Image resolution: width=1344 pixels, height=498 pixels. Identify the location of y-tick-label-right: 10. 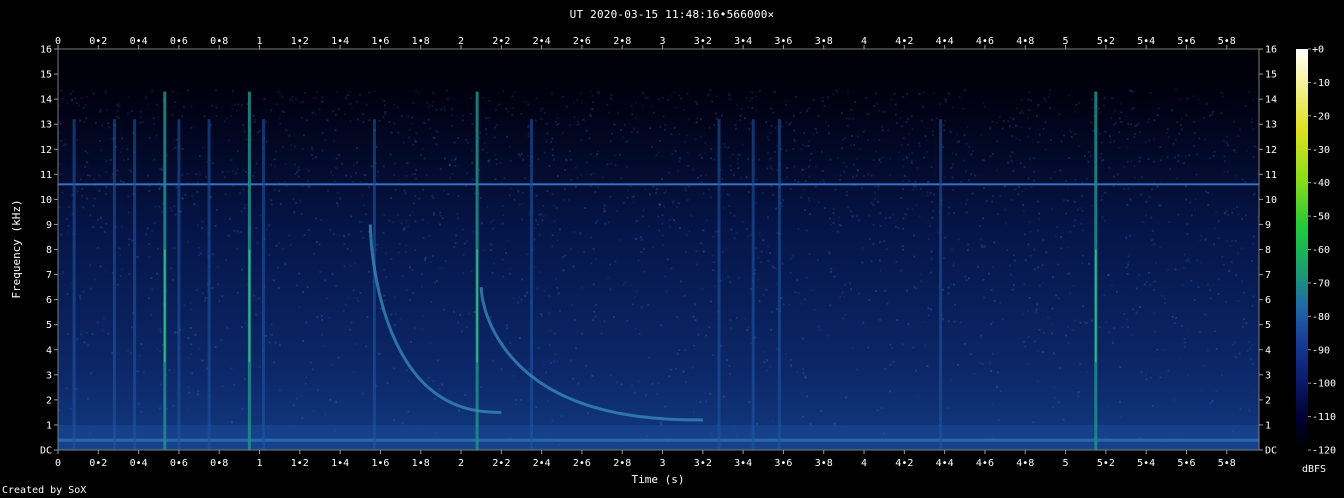
(1271, 200).